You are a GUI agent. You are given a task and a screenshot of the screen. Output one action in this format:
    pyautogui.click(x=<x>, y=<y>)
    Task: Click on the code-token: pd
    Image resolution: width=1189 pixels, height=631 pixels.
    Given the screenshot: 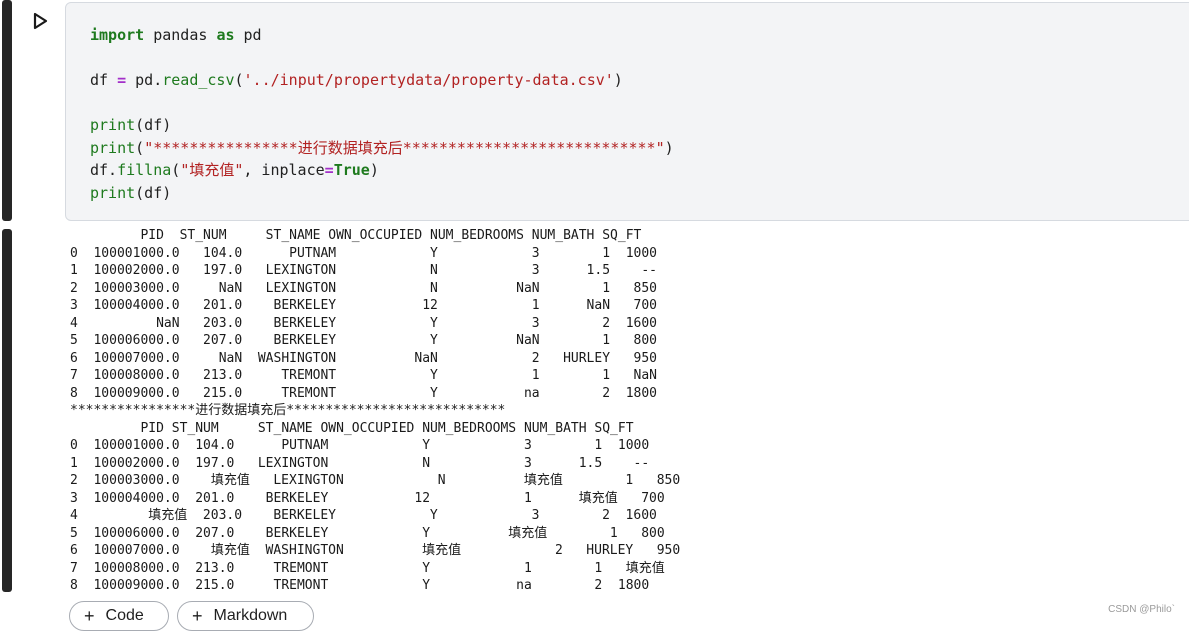 What is the action you would take?
    pyautogui.click(x=248, y=35)
    